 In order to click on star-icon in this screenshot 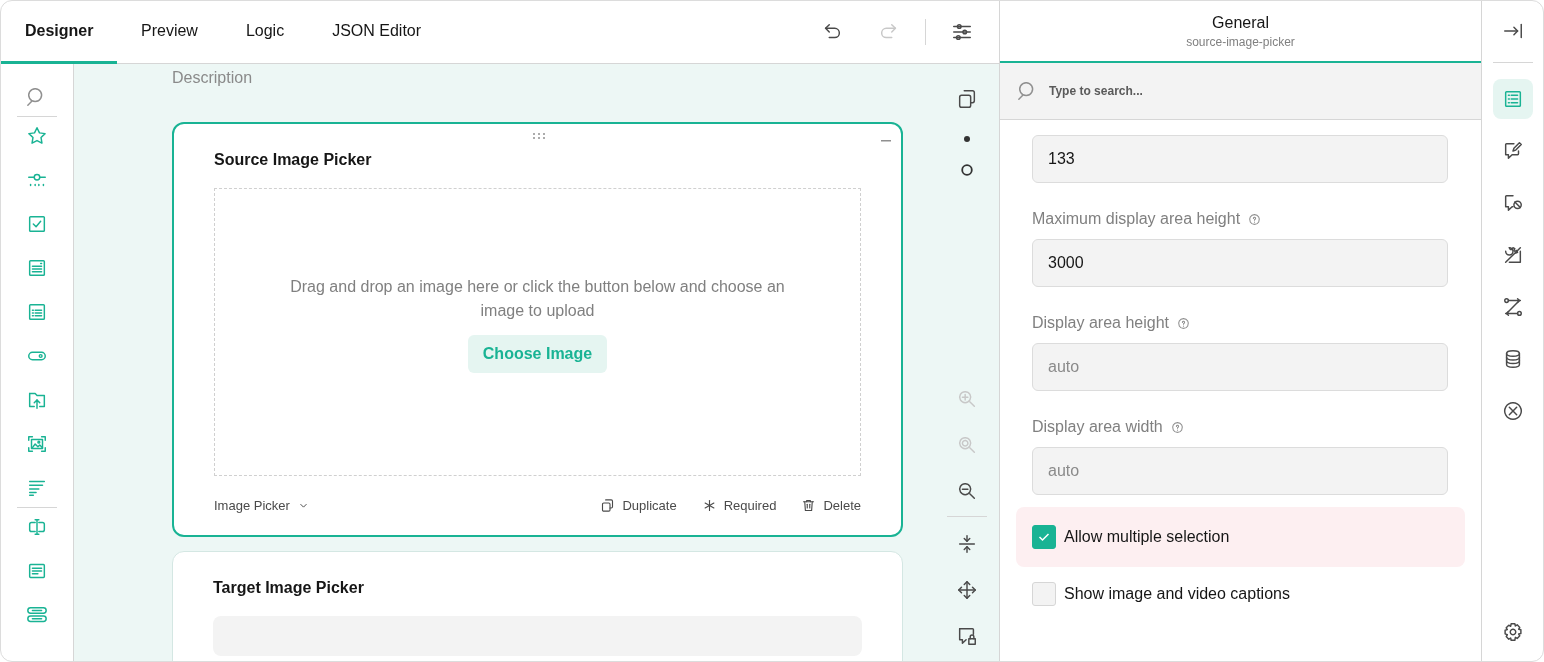, I will do `click(37, 136)`.